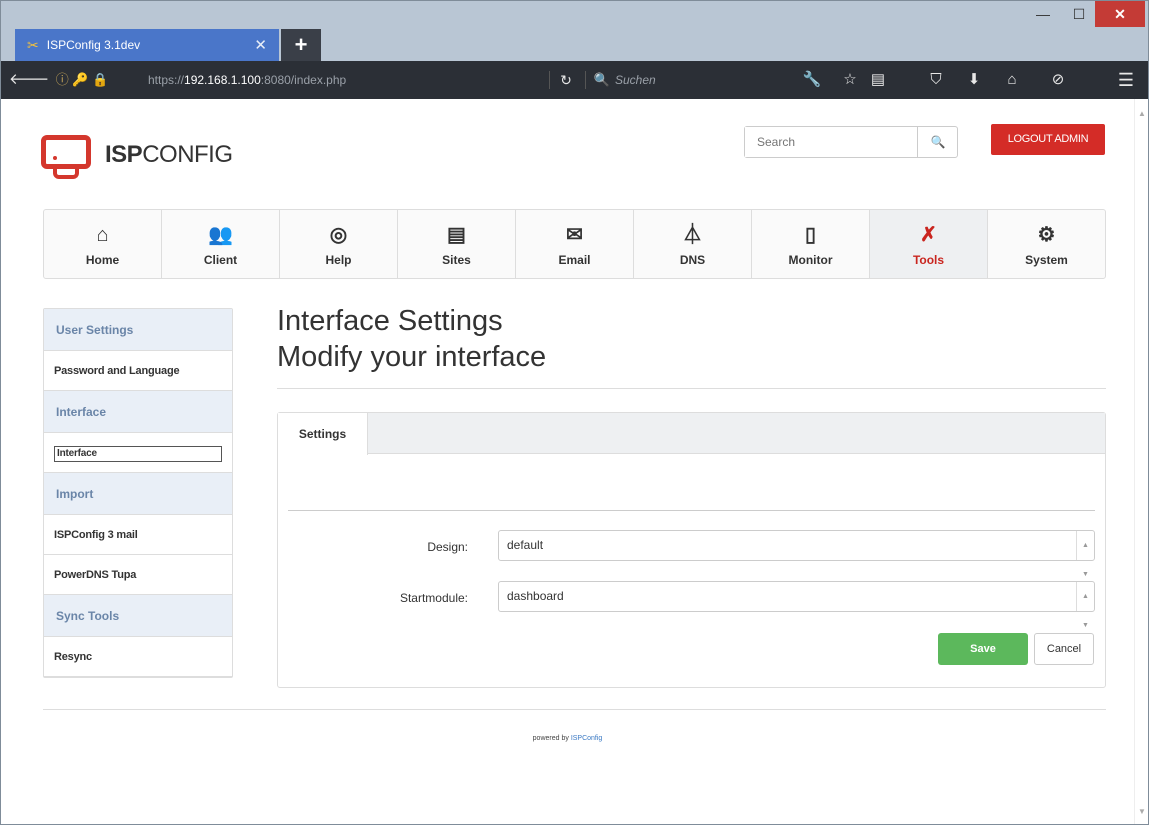  What do you see at coordinates (1079, 14) in the screenshot?
I see `maximize-icon: ☐` at bounding box center [1079, 14].